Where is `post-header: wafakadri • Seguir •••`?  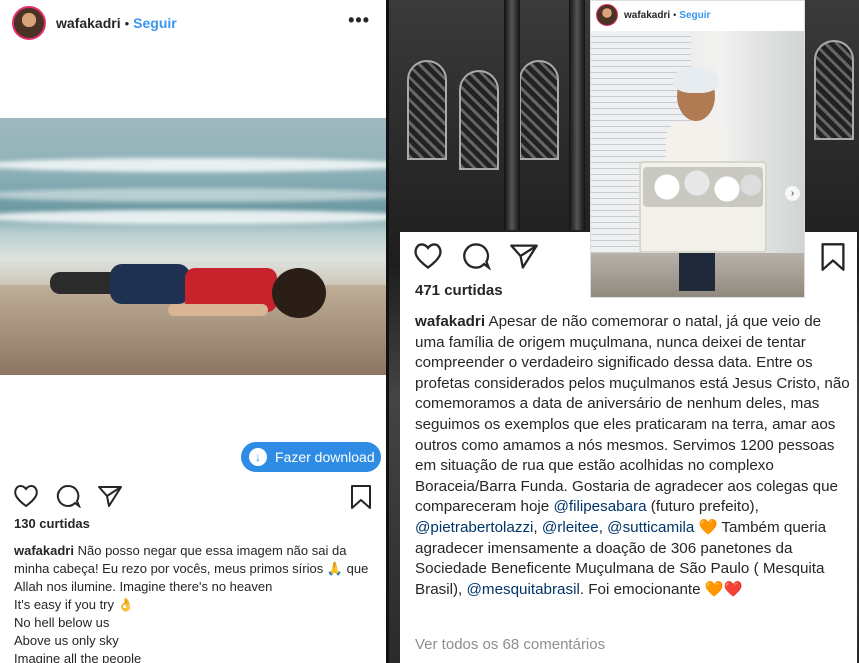
post-header: wafakadri • Seguir ••• is located at coordinates (193, 23).